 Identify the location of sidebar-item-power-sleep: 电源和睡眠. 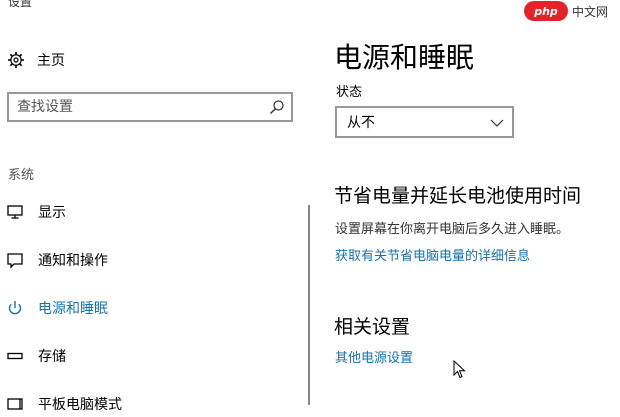
(57, 308).